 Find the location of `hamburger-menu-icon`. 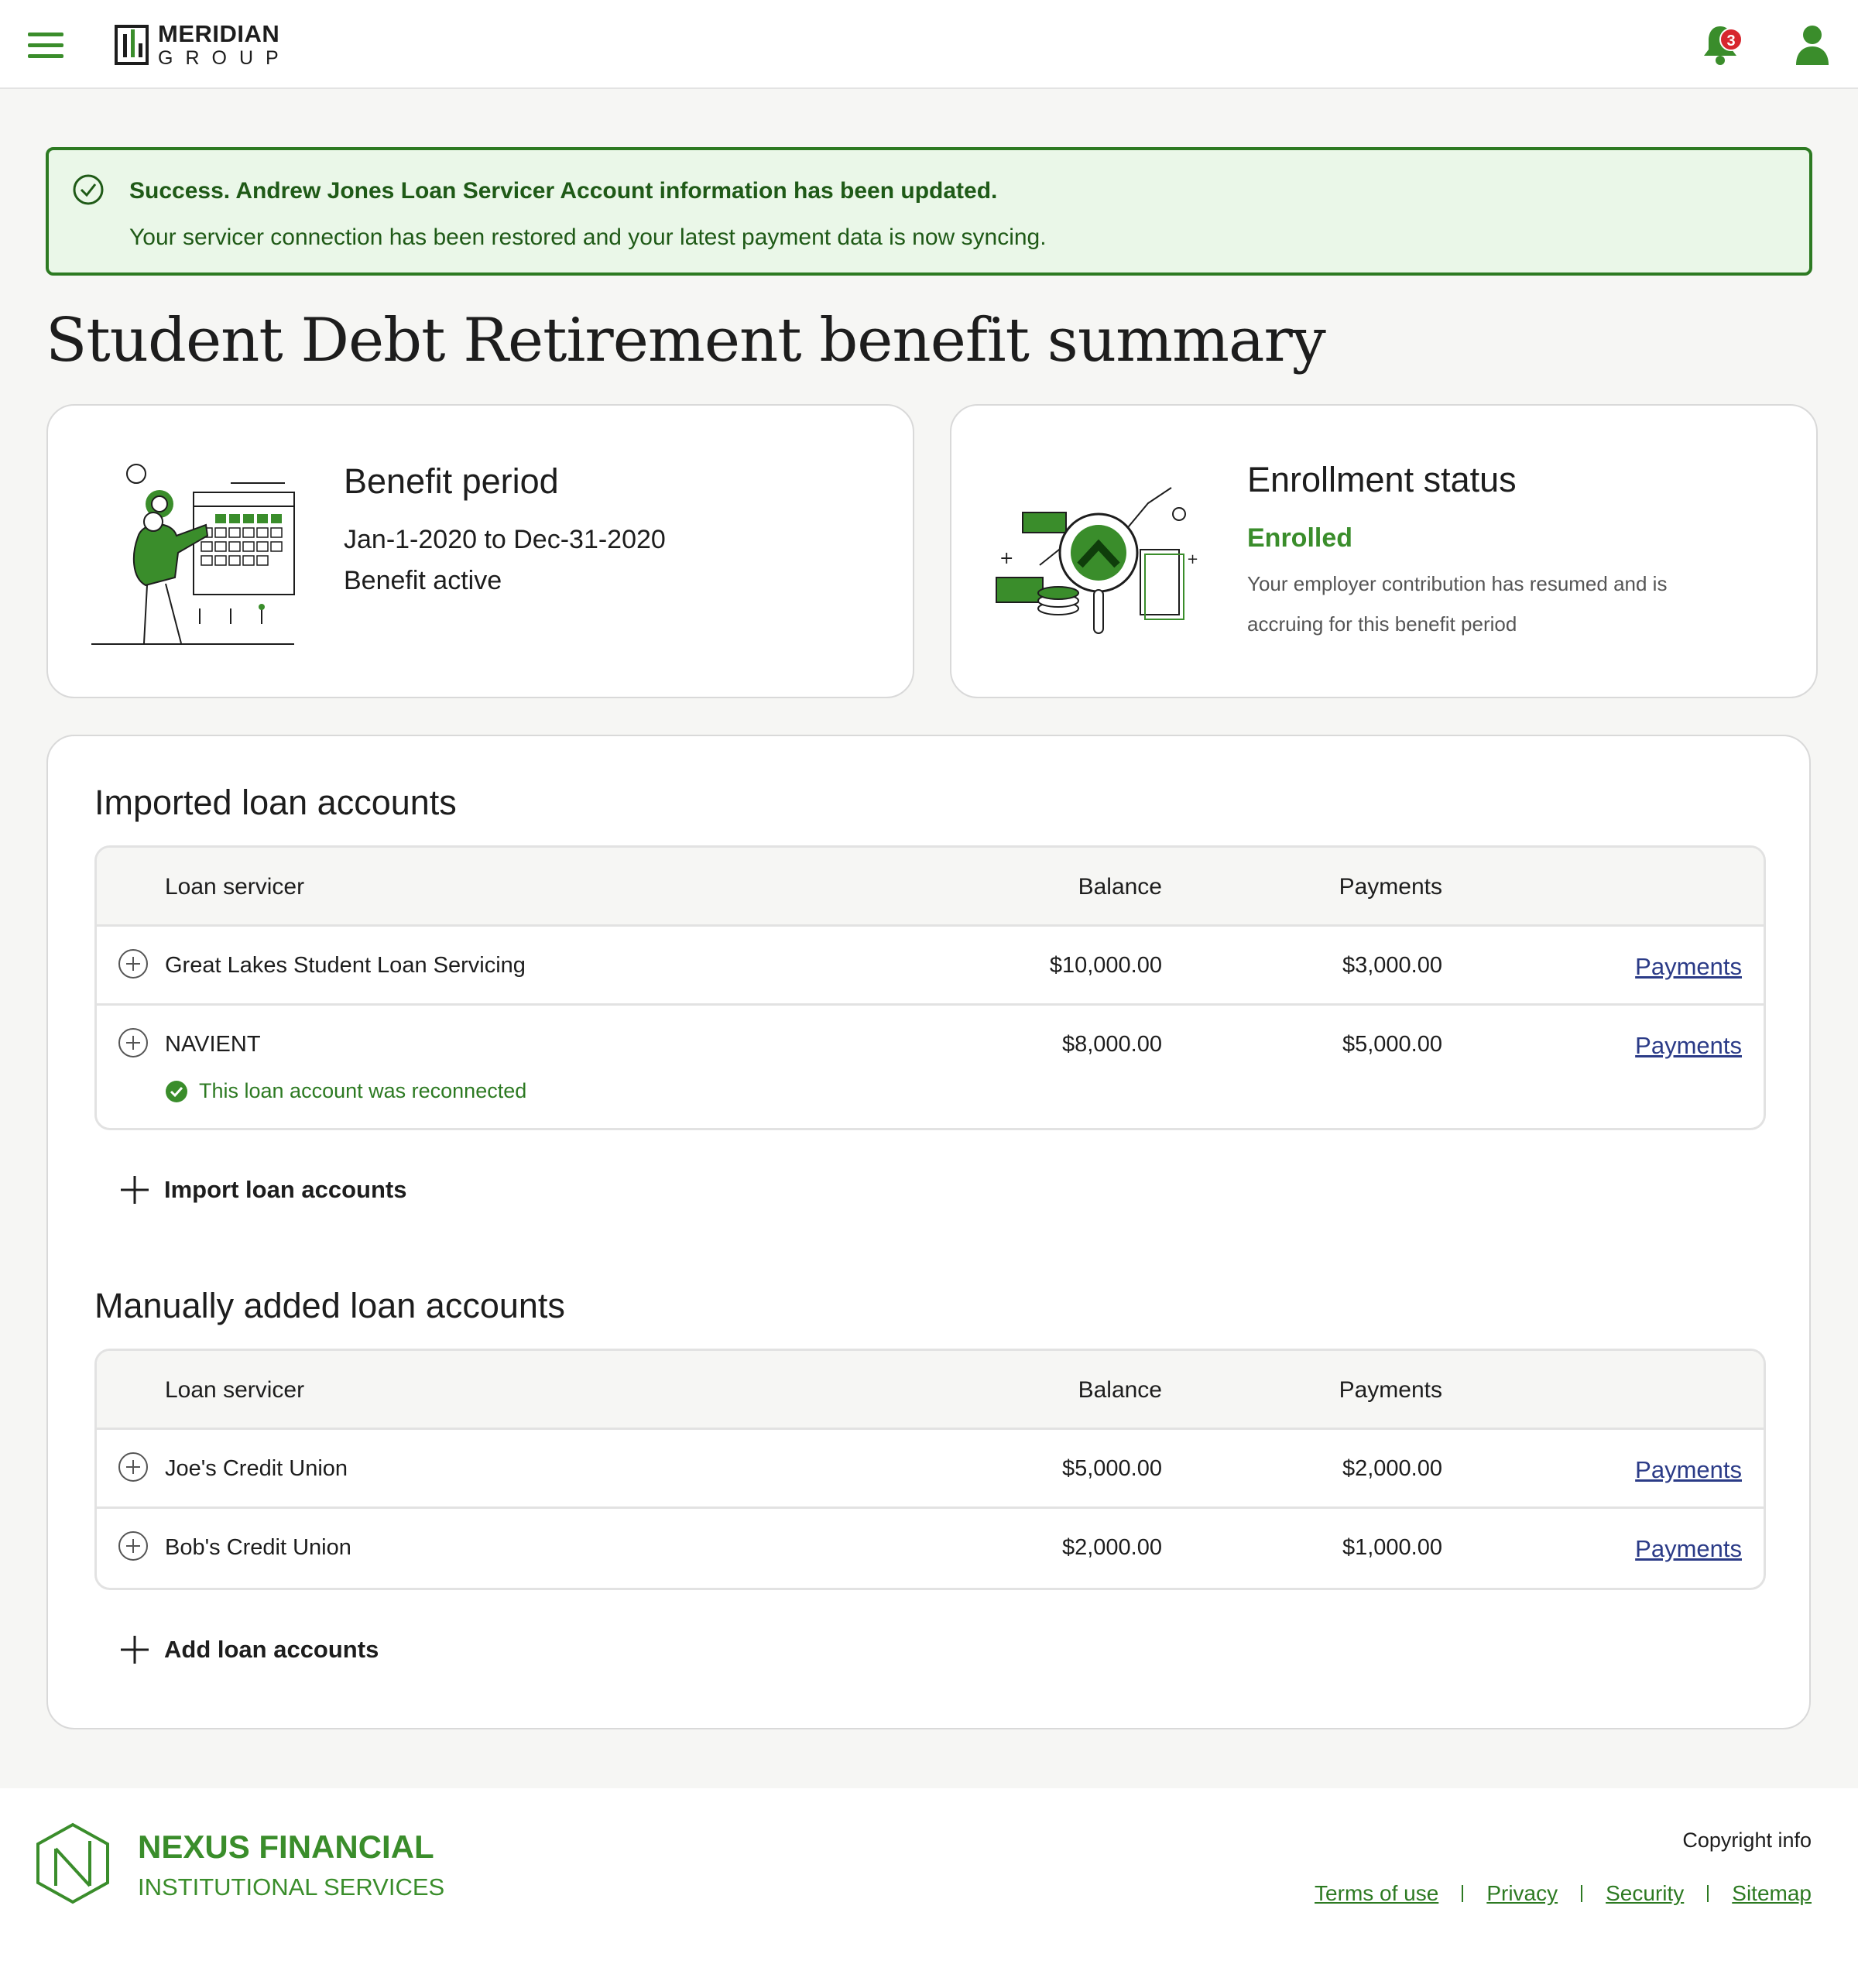

hamburger-menu-icon is located at coordinates (46, 46).